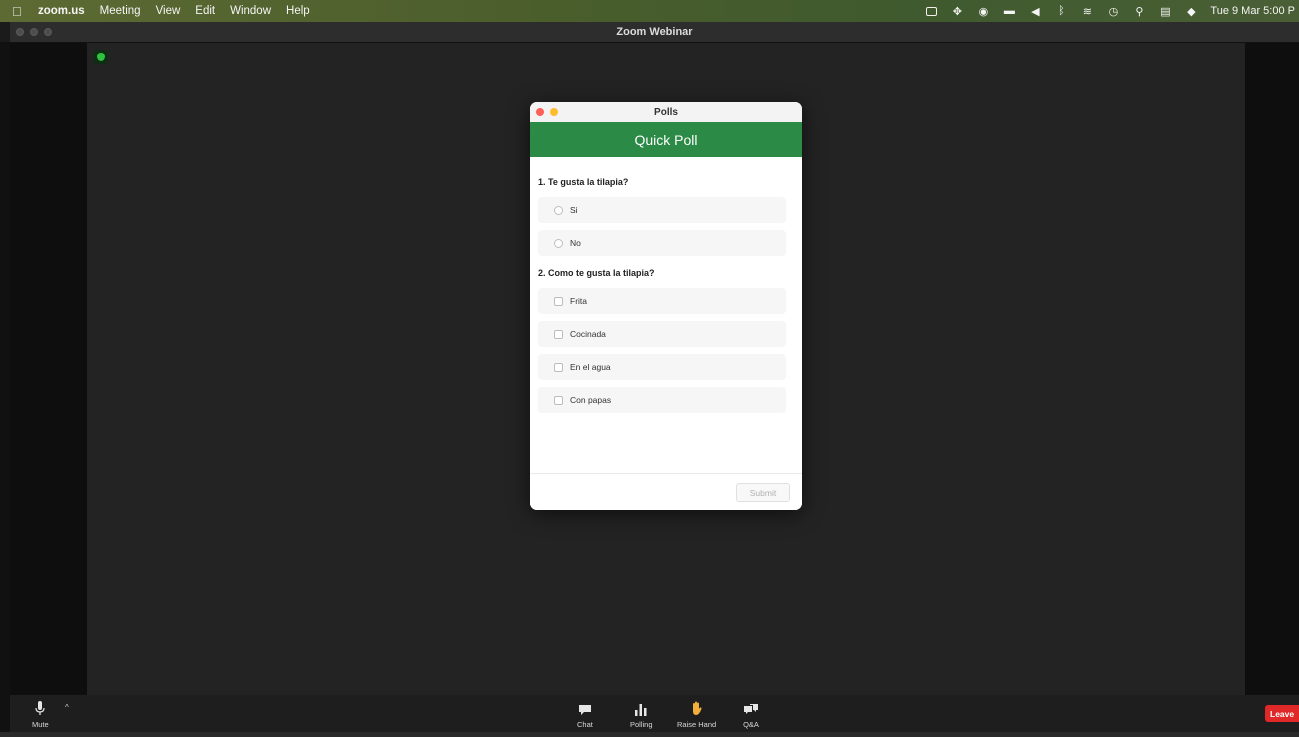  What do you see at coordinates (1087, 12) in the screenshot?
I see `wifi-icon: ≋` at bounding box center [1087, 12].